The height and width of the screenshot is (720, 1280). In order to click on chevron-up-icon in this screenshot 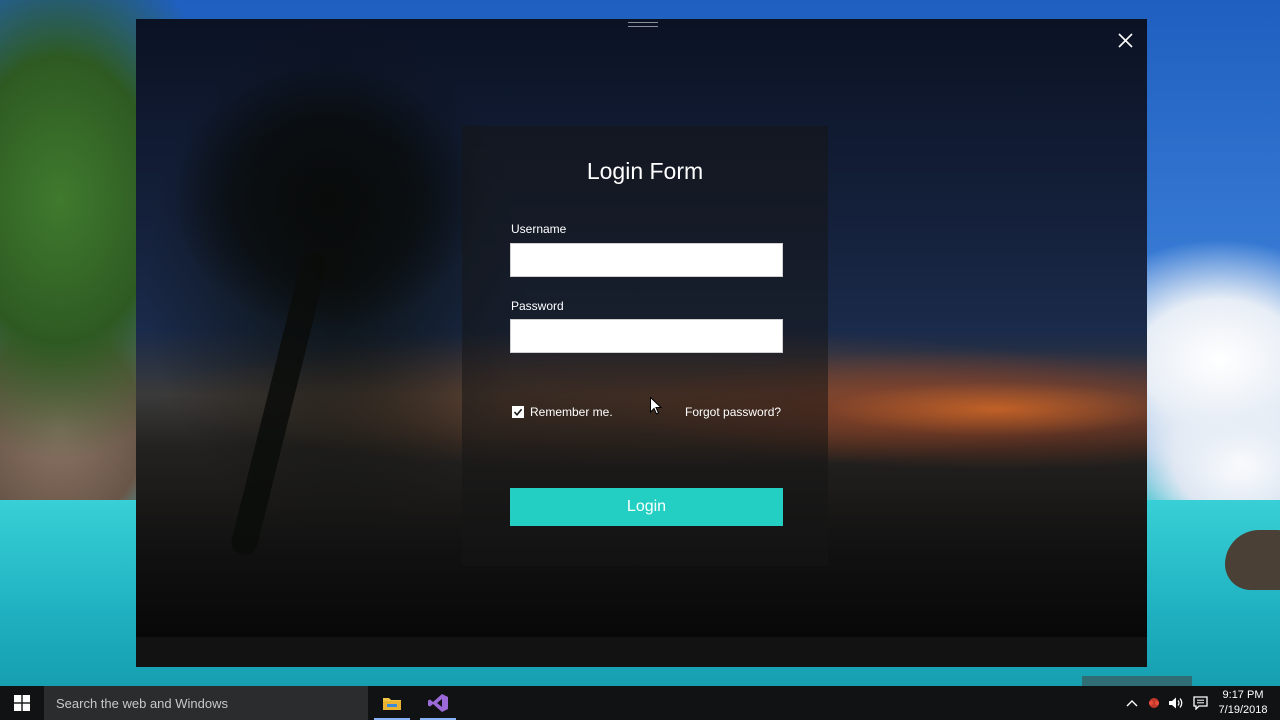, I will do `click(1132, 703)`.